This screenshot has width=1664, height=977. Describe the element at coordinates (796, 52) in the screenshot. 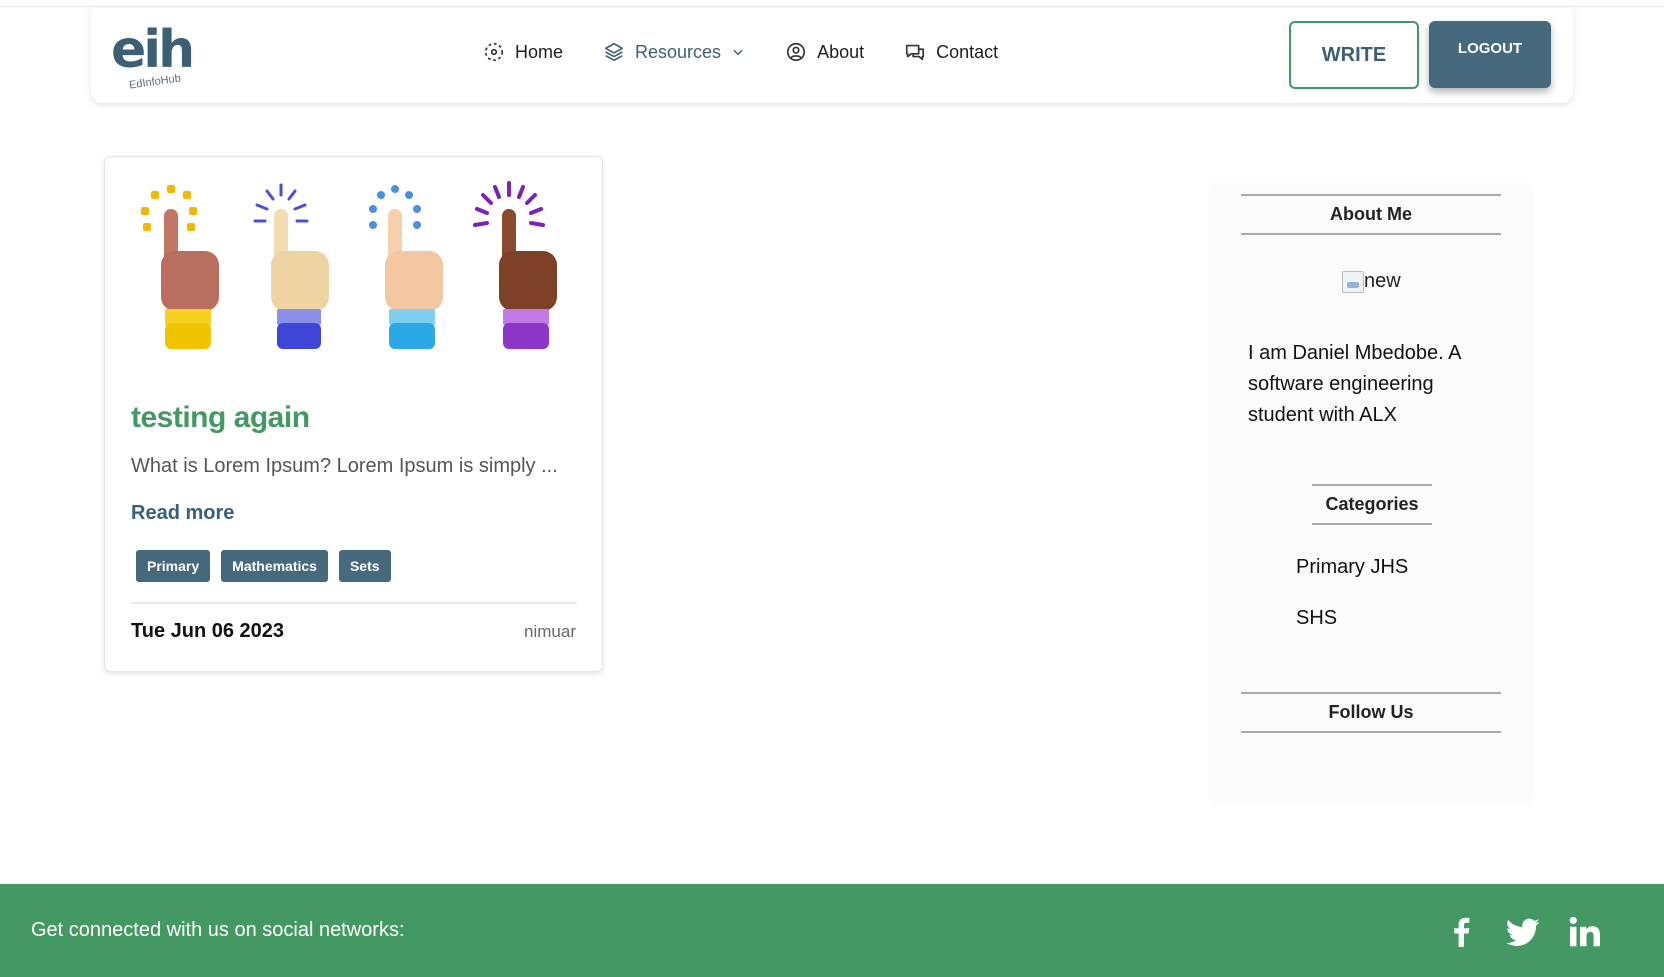

I see `user-circle-icon` at that location.